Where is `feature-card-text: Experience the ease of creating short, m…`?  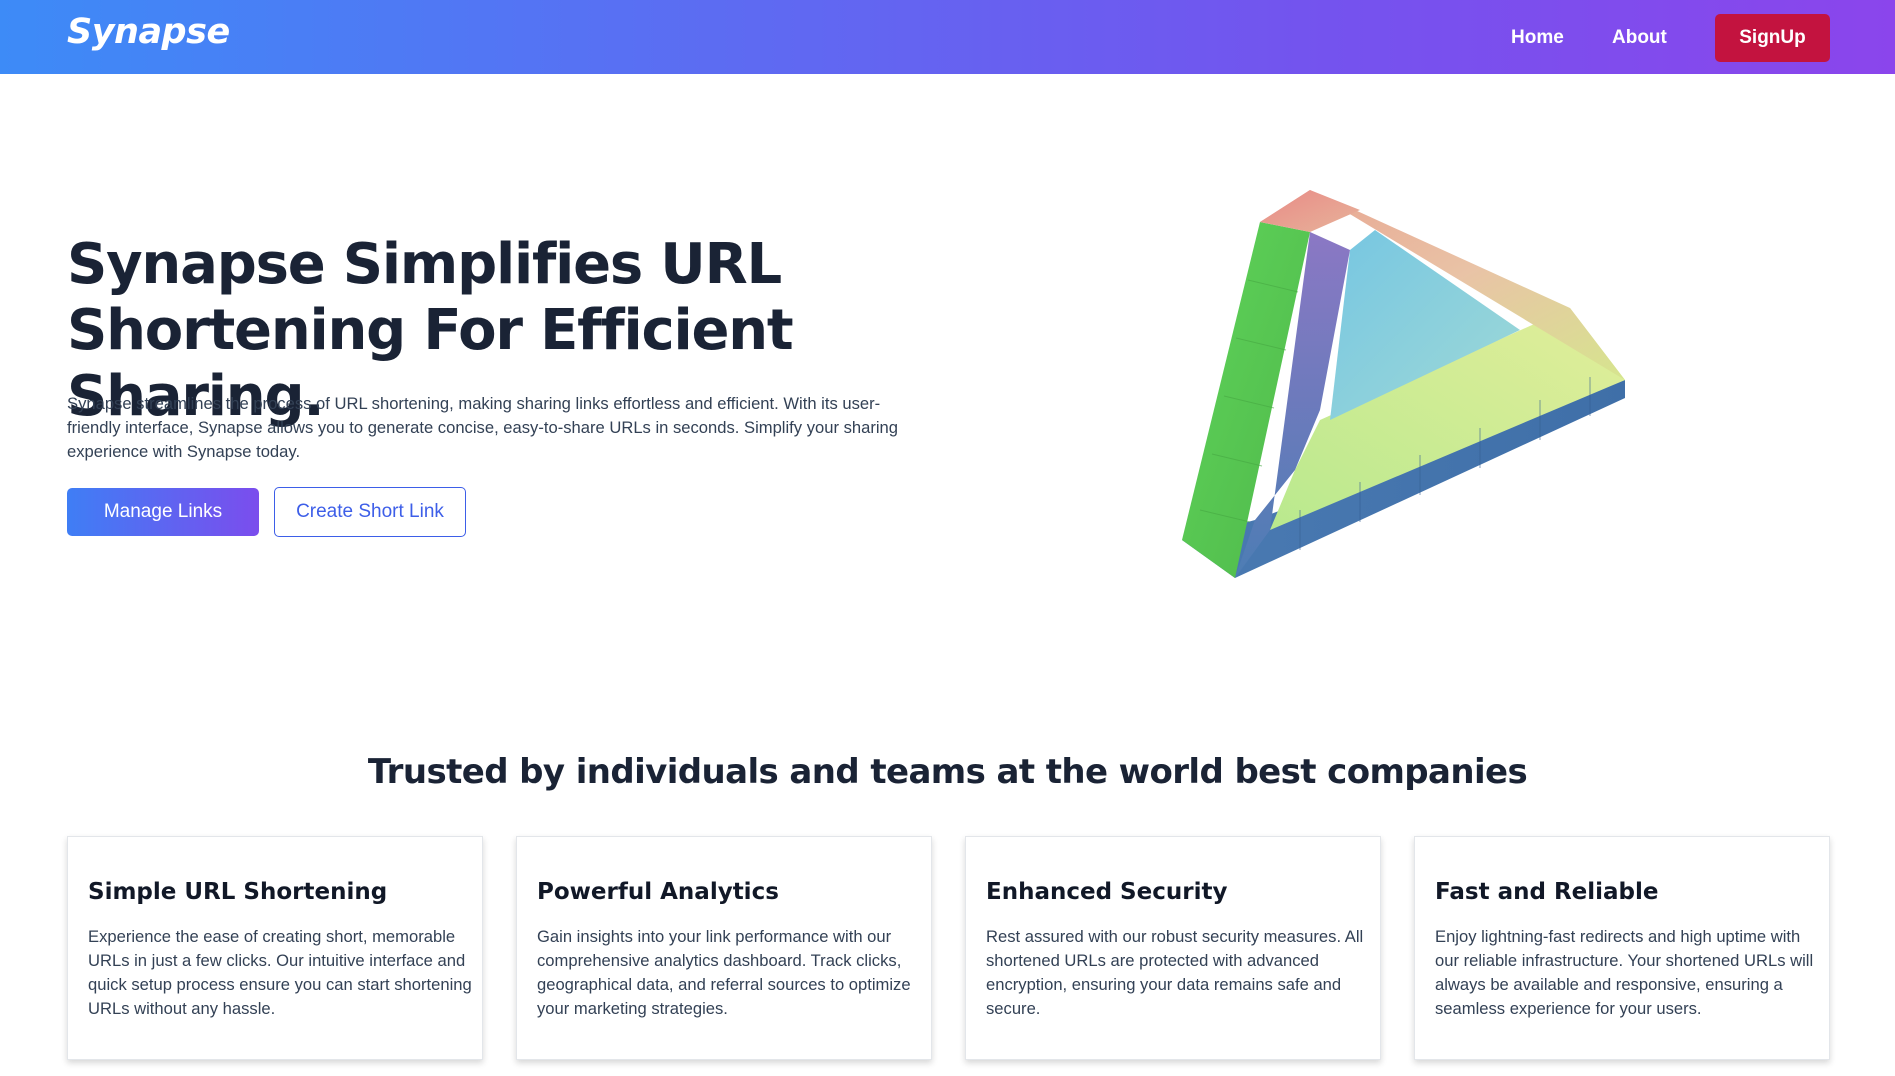
feature-card-text: Experience the ease of creating short, m… is located at coordinates (280, 972).